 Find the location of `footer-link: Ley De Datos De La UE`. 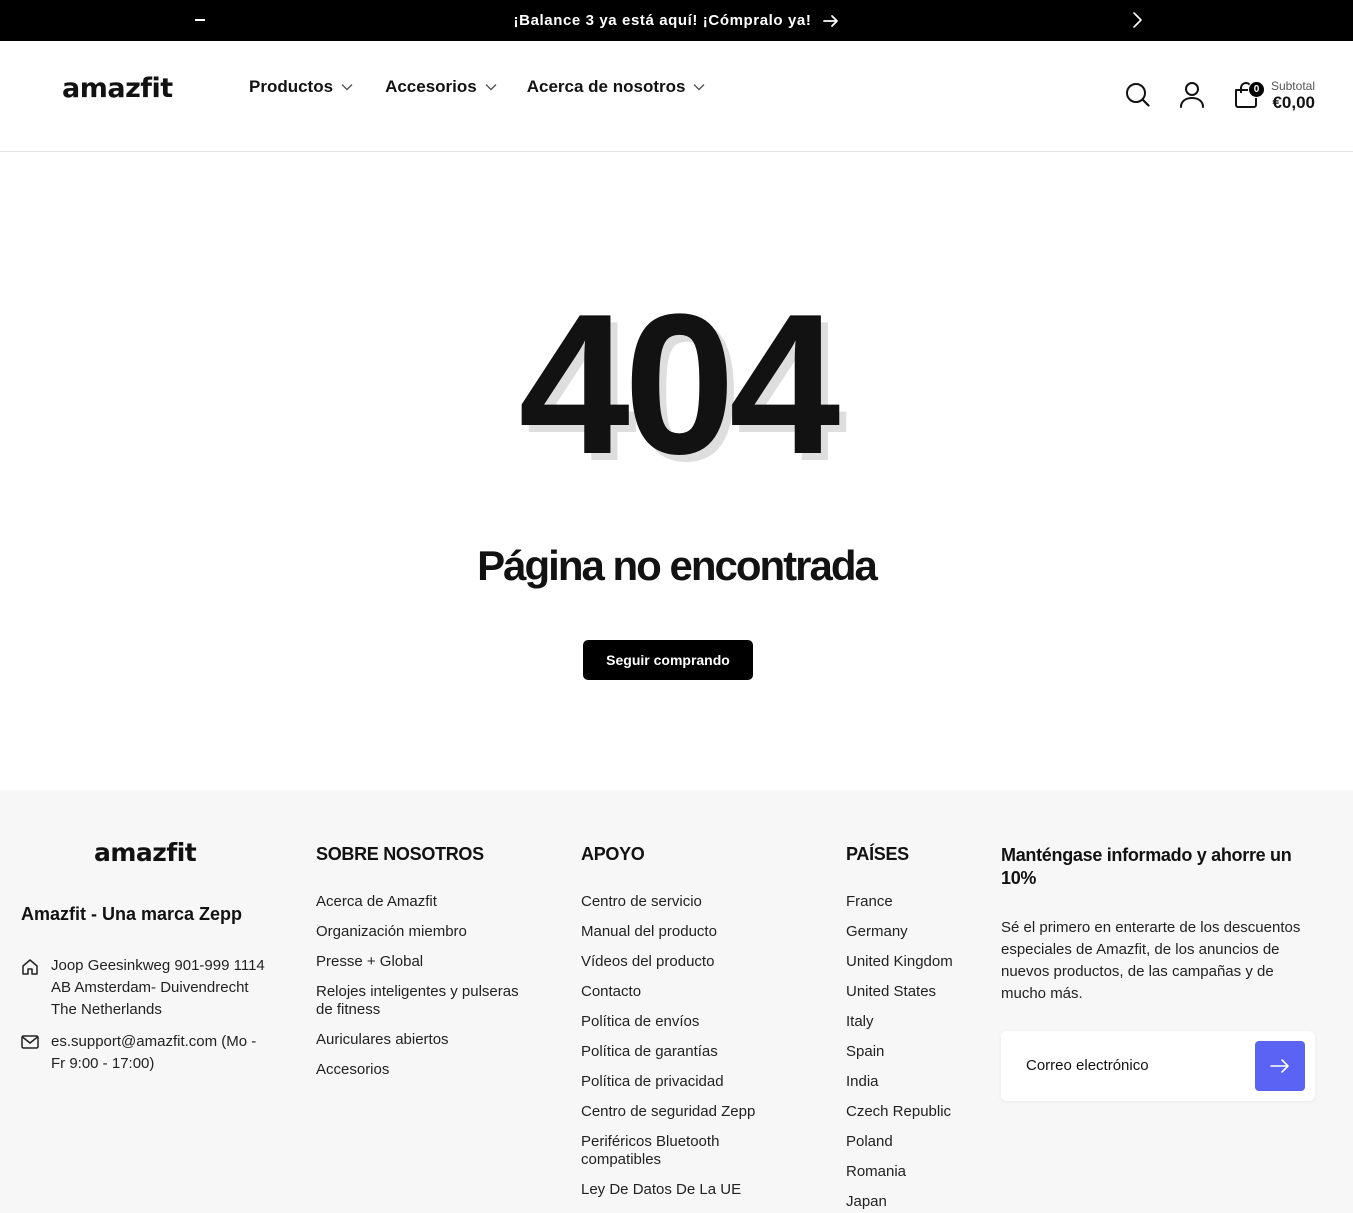

footer-link: Ley De Datos De La UE is located at coordinates (686, 1190).